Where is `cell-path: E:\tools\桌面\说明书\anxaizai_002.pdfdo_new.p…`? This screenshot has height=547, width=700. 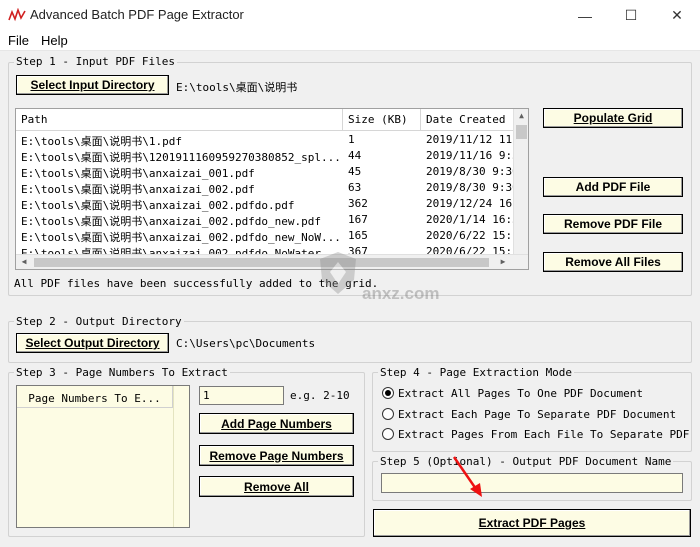
cell-path: E:\tools\桌面\说明书\anxaizai_002.pdfdo_new.p… is located at coordinates (171, 221).